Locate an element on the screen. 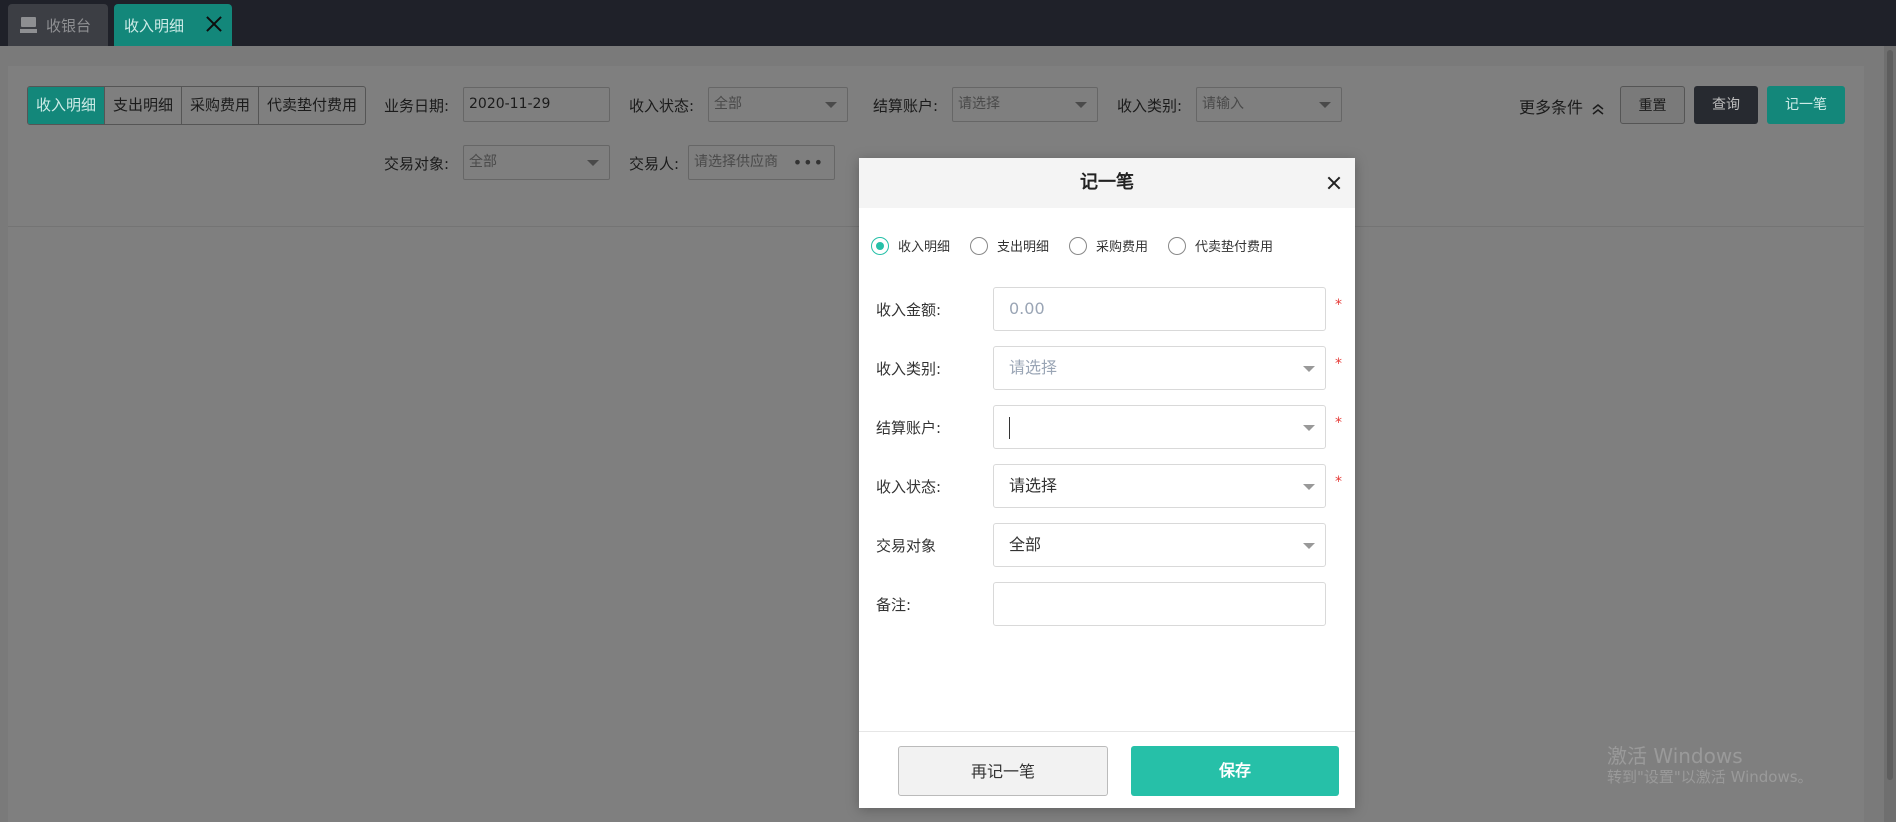 This screenshot has width=1896, height=822. more-conditions-label: 更多条件 is located at coordinates (1551, 107).